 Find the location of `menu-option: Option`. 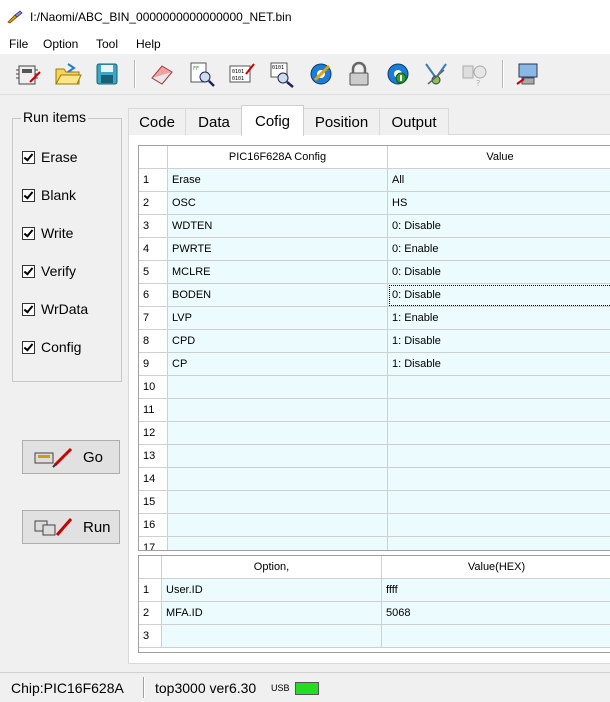

menu-option: Option is located at coordinates (60, 44).